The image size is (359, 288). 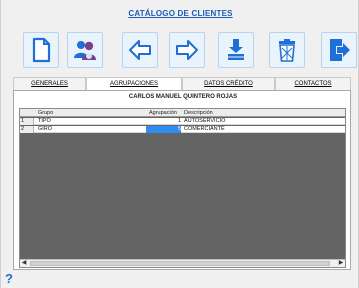 I want to click on exit-icon, so click(x=340, y=50).